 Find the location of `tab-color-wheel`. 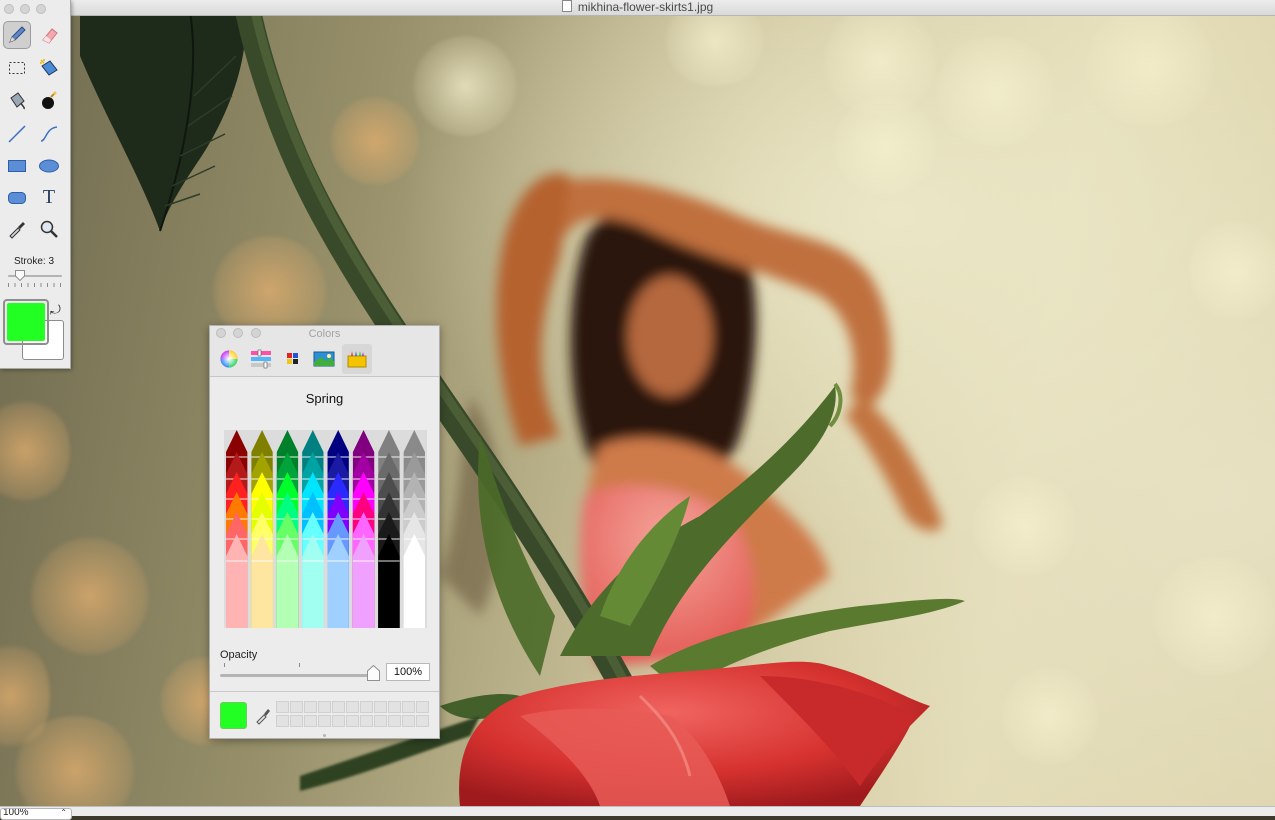

tab-color-wheel is located at coordinates (229, 359).